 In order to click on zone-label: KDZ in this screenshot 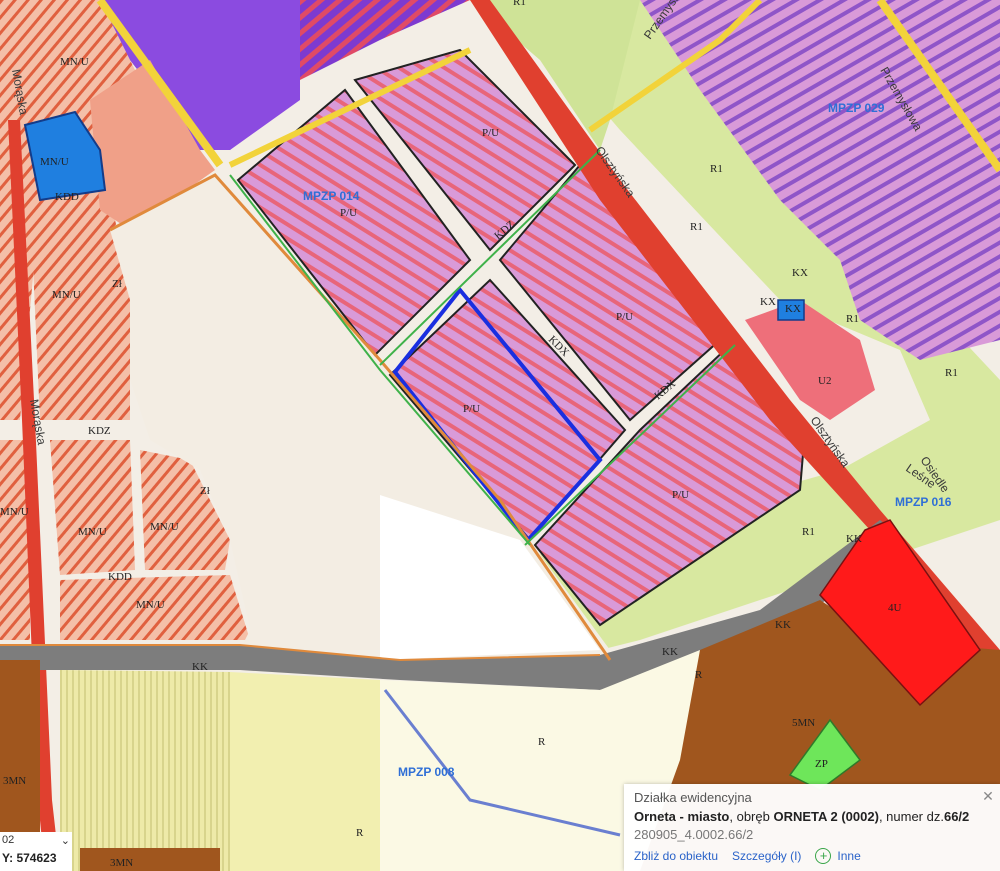, I will do `click(99, 431)`.